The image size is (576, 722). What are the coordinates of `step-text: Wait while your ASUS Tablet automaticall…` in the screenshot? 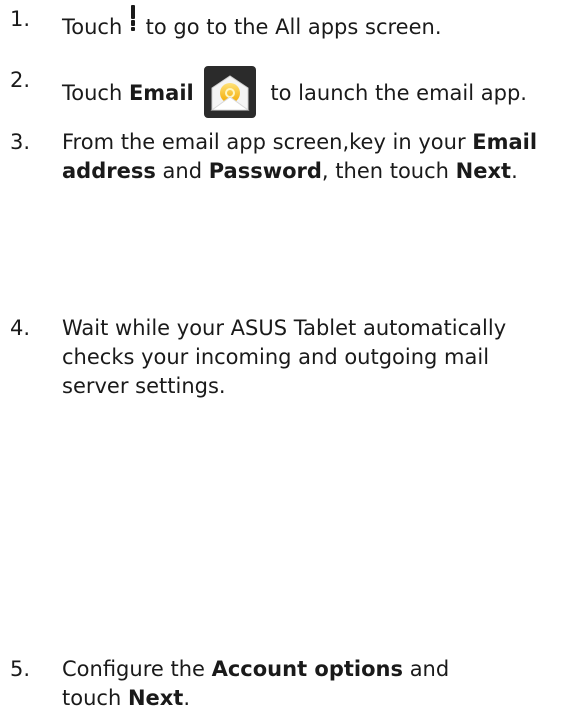 It's located at (284, 357).